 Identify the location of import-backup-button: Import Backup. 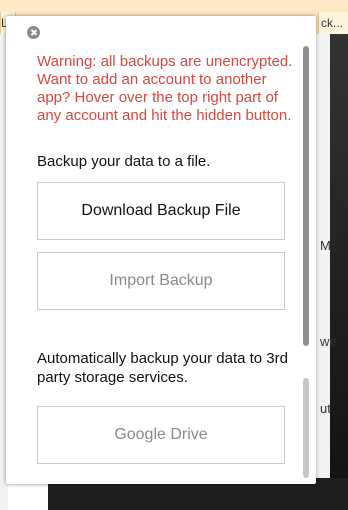
(161, 281).